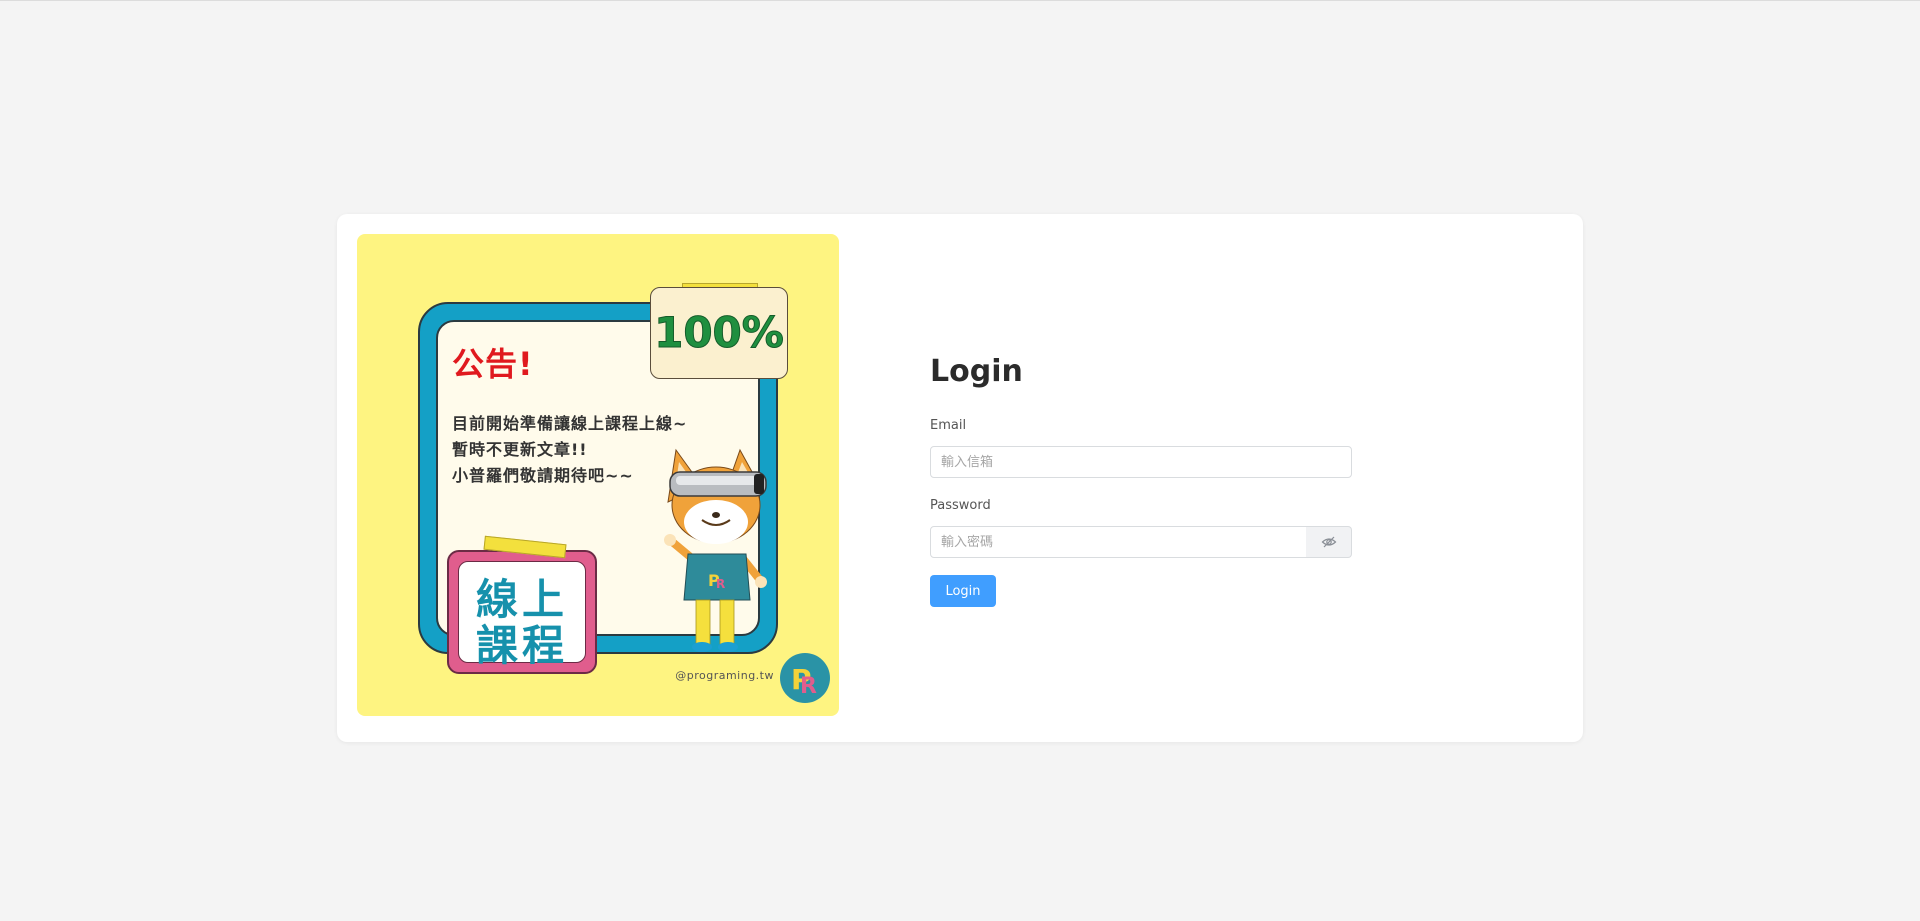  What do you see at coordinates (1141, 462) in the screenshot?
I see `email-input` at bounding box center [1141, 462].